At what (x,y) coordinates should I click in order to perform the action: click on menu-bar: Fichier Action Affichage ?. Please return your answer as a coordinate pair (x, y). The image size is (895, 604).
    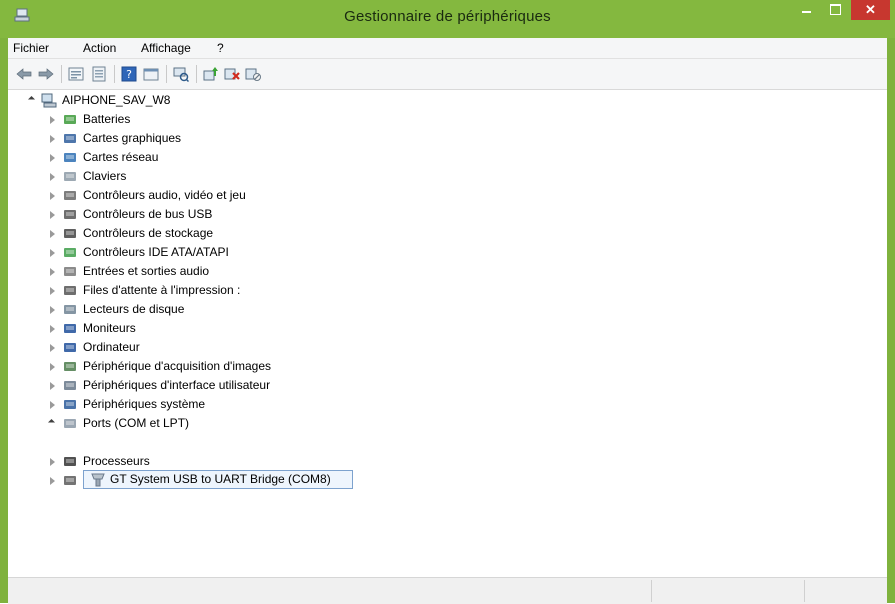
    Looking at the image, I should click on (447, 48).